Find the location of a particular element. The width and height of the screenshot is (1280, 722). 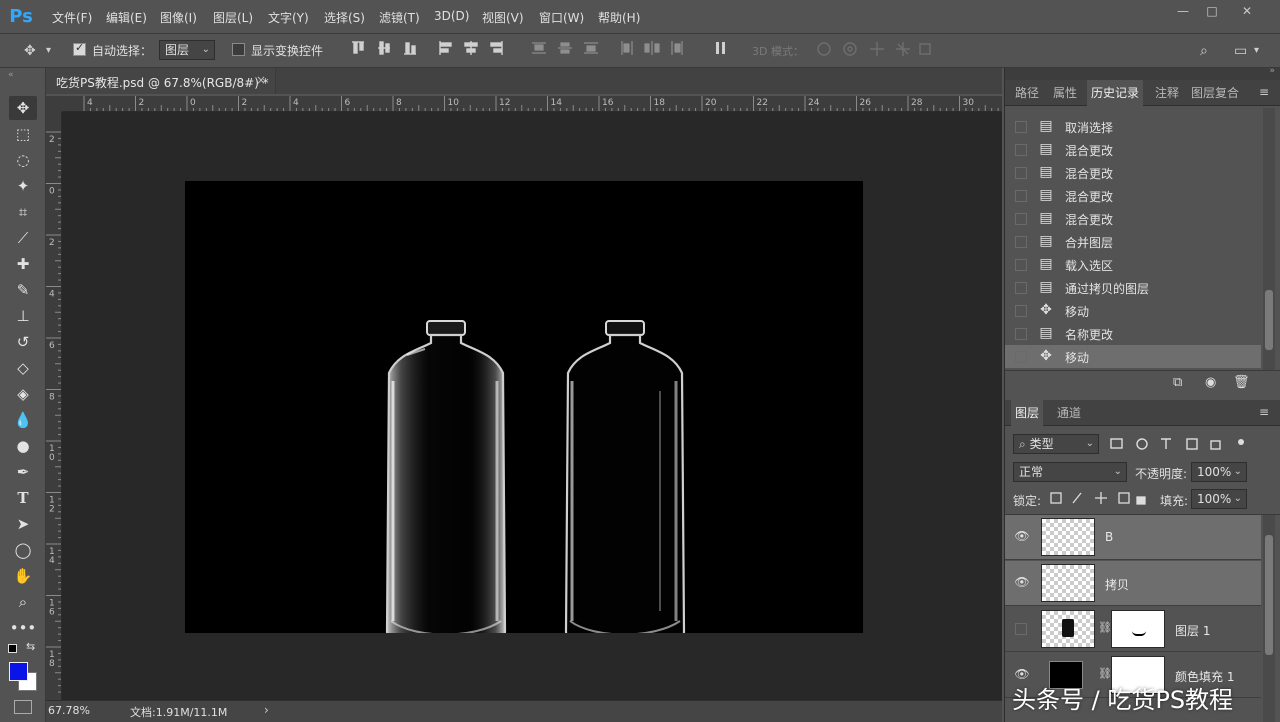

menu-layer: 图层(L) is located at coordinates (233, 17).